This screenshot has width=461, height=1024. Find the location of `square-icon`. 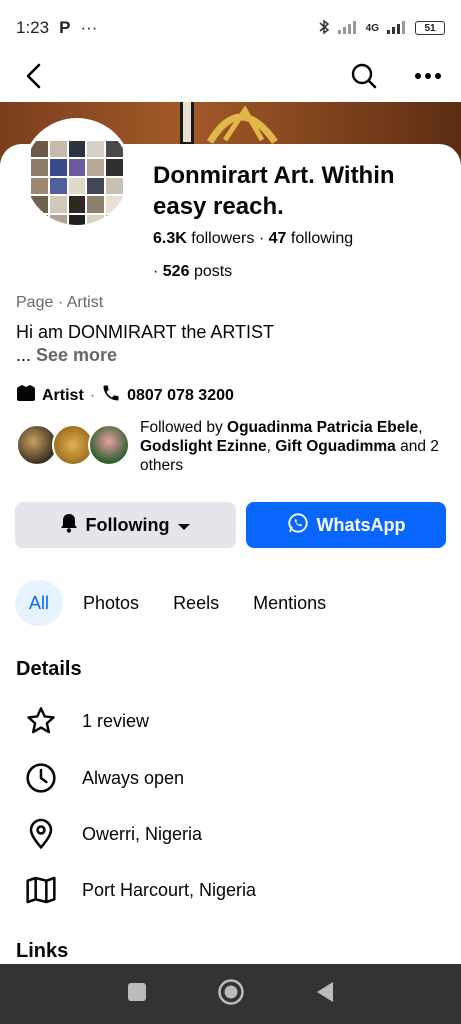

square-icon is located at coordinates (136, 991).